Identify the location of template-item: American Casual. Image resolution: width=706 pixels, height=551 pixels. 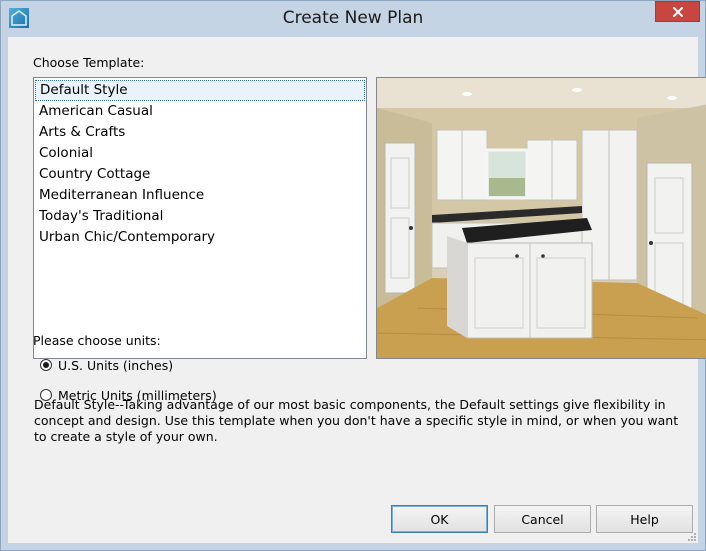
(200, 111).